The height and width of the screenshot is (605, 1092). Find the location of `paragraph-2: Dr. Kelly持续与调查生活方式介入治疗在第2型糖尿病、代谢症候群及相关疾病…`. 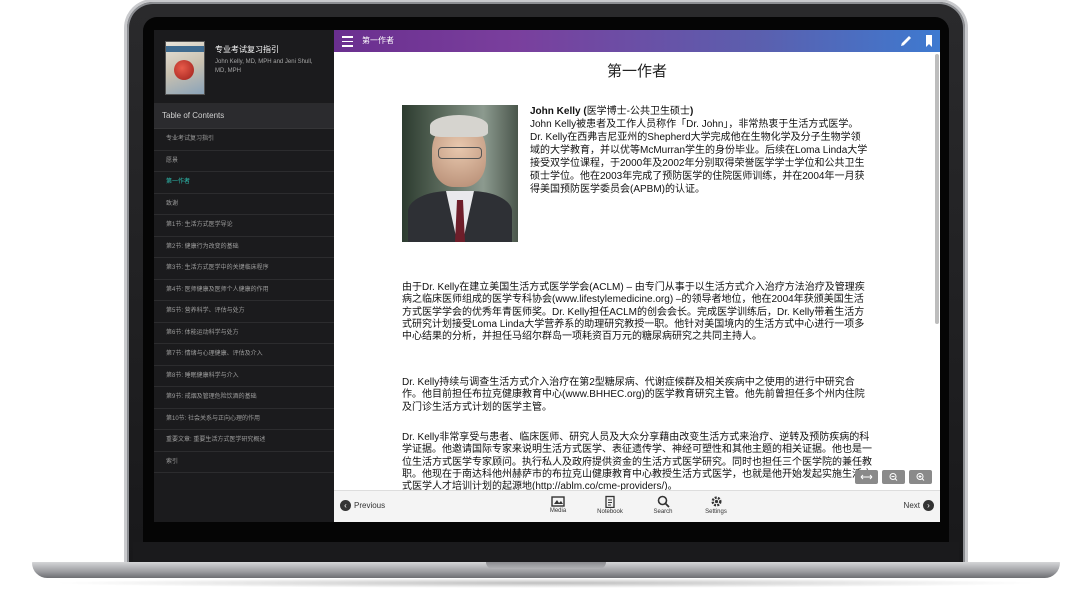

paragraph-2: Dr. Kelly持续与调查生活方式介入治疗在第2型糖尿病、代谢症候群及相关疾病… is located at coordinates (633, 395).